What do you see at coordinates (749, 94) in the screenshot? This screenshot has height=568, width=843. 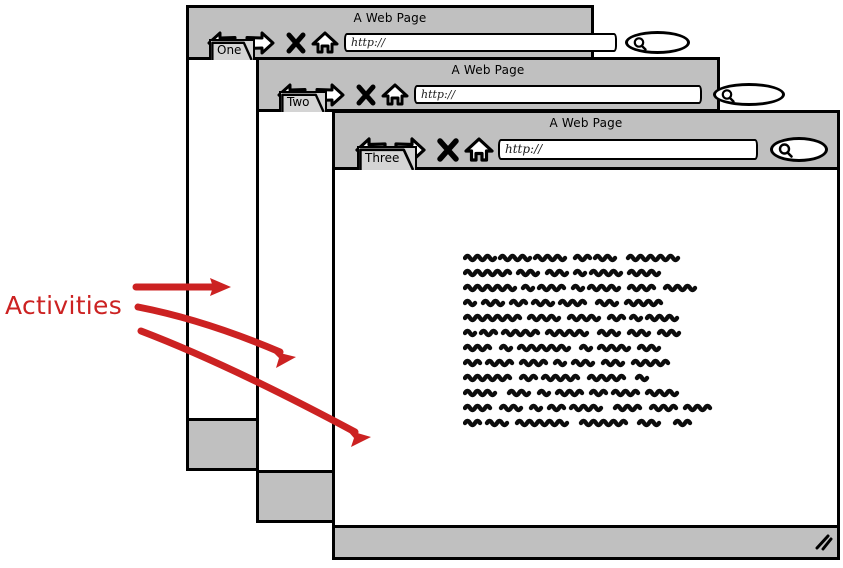 I see `search-input-two` at bounding box center [749, 94].